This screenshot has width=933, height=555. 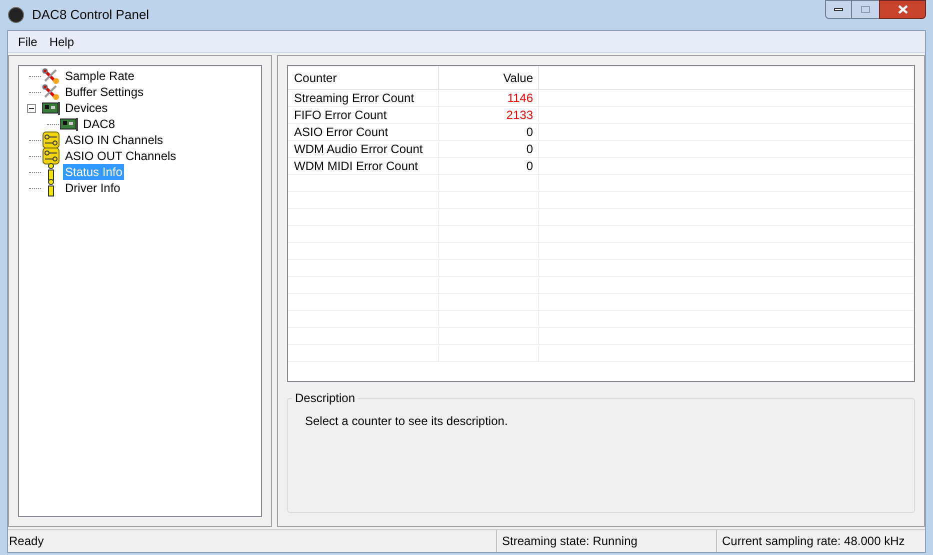 I want to click on table-cell: 2133, so click(x=489, y=115).